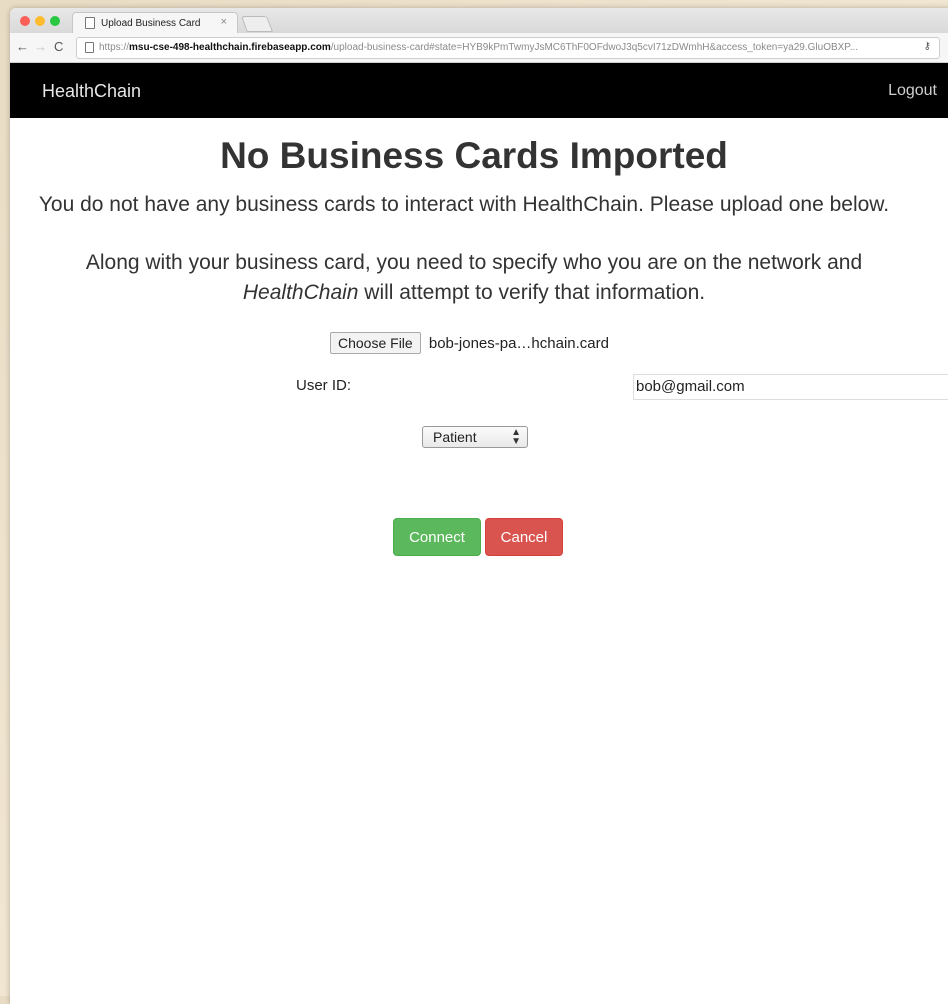 Image resolution: width=948 pixels, height=1004 pixels. I want to click on user-id-input: bob@gmail.com, so click(790, 387).